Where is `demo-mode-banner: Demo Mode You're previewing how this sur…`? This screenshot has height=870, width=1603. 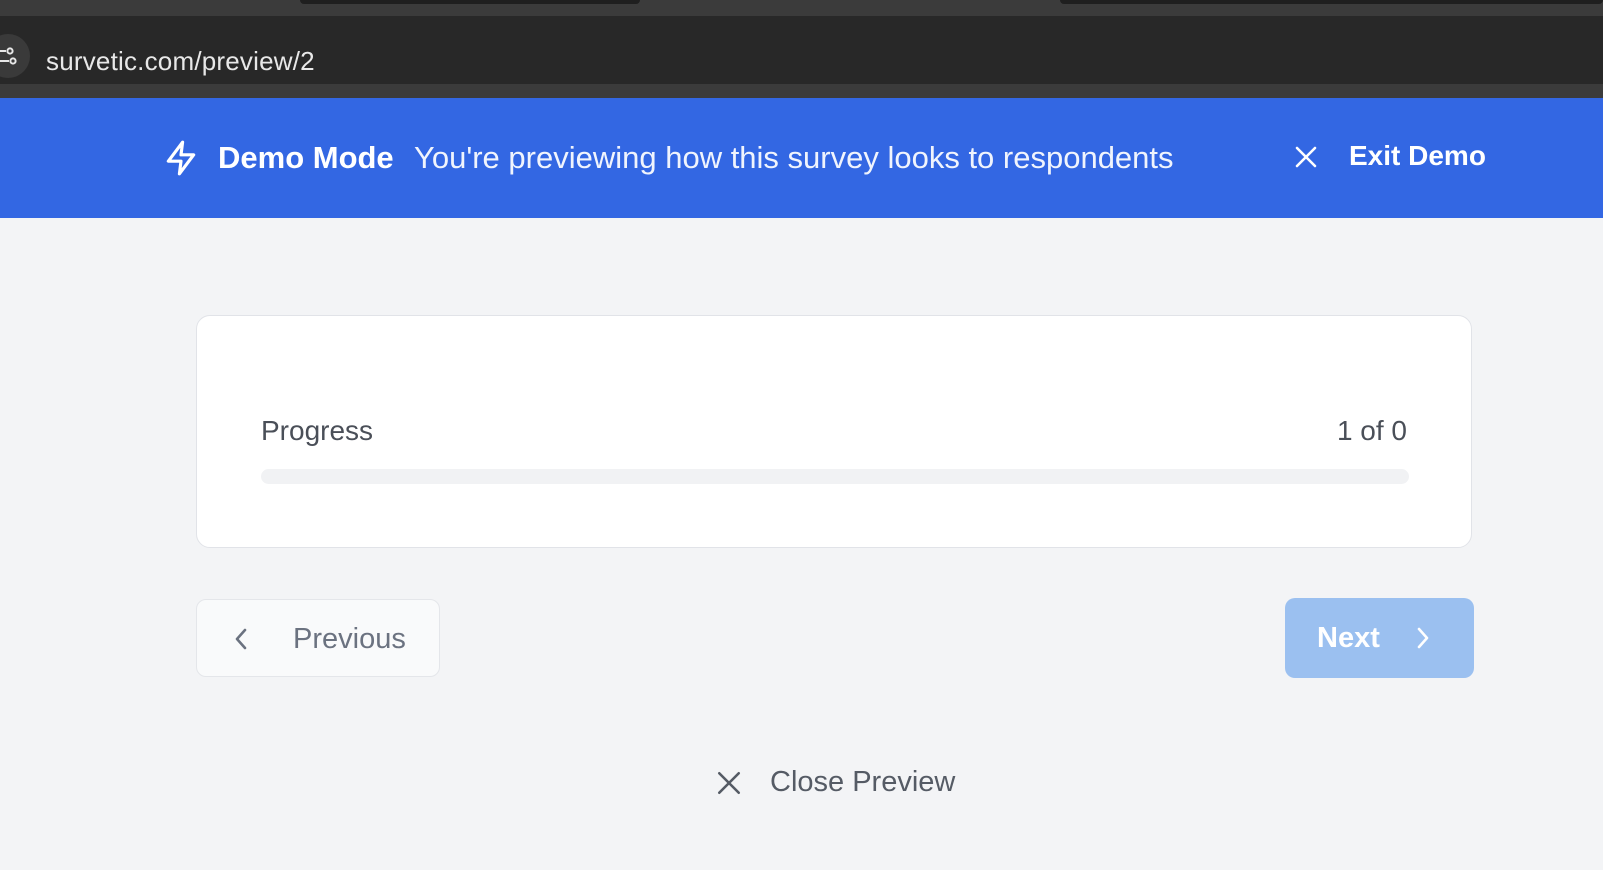 demo-mode-banner: Demo Mode You're previewing how this sur… is located at coordinates (801, 158).